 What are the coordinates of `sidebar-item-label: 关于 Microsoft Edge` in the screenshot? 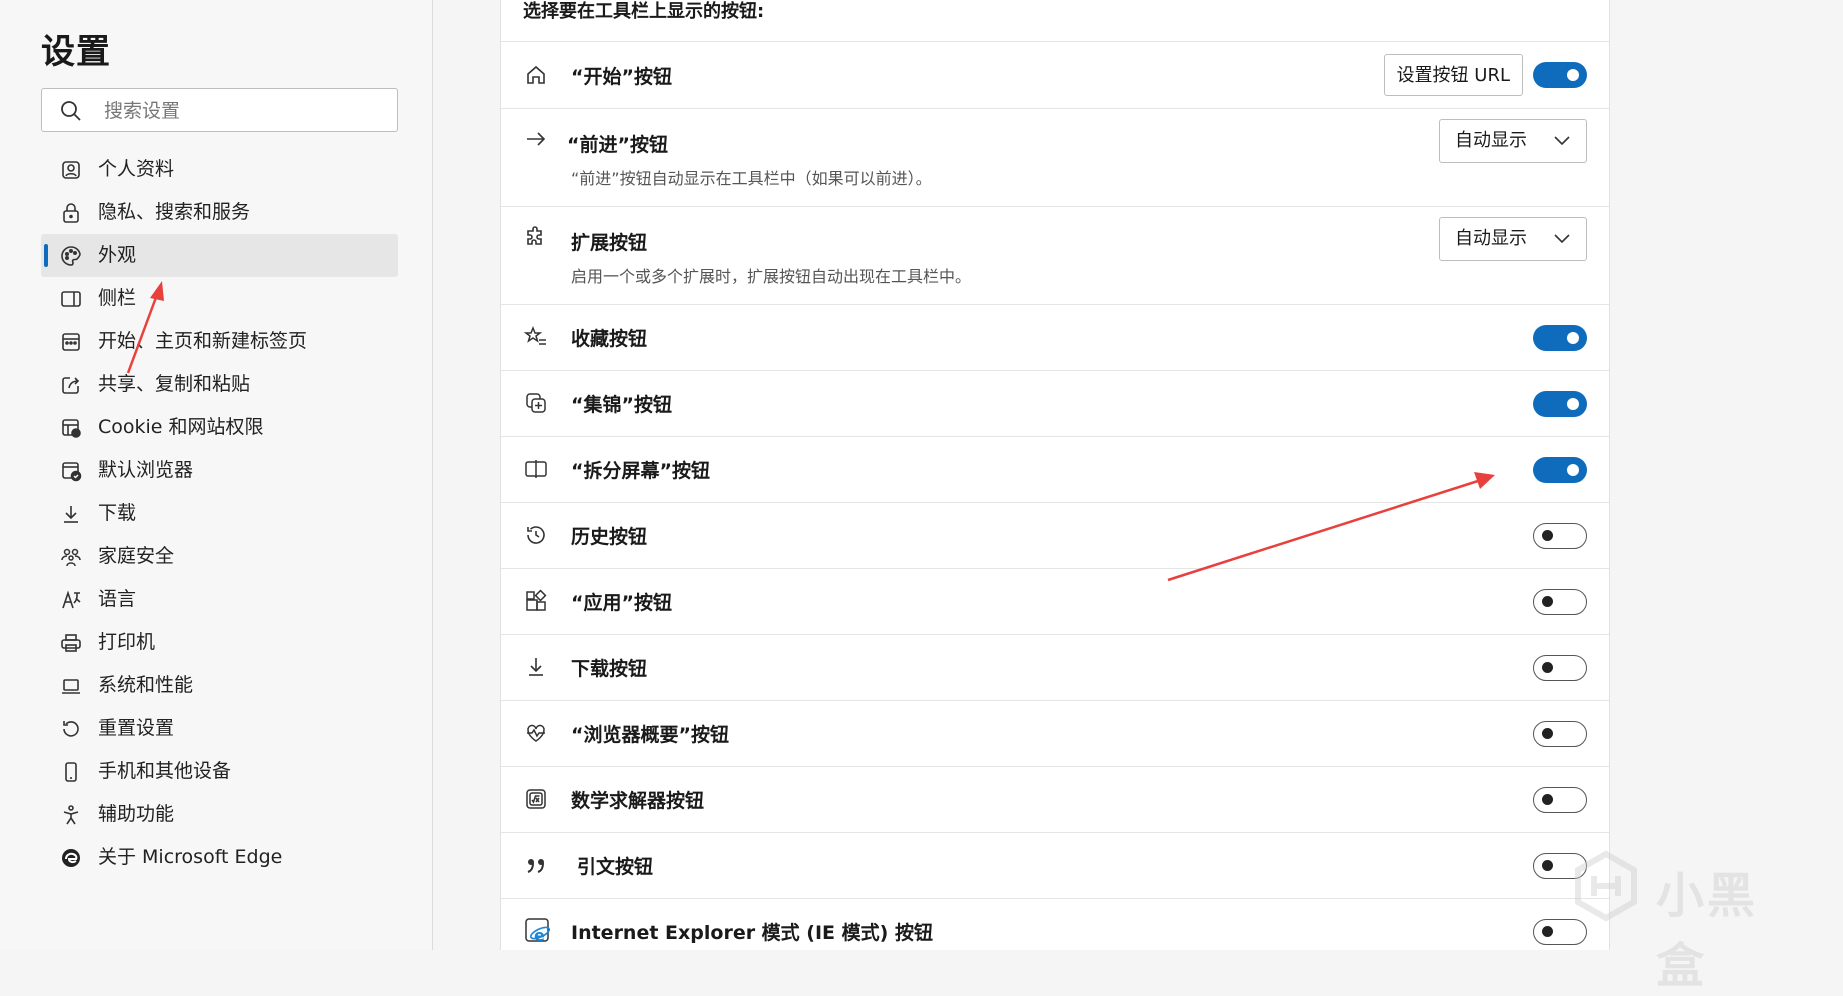 It's located at (190, 857).